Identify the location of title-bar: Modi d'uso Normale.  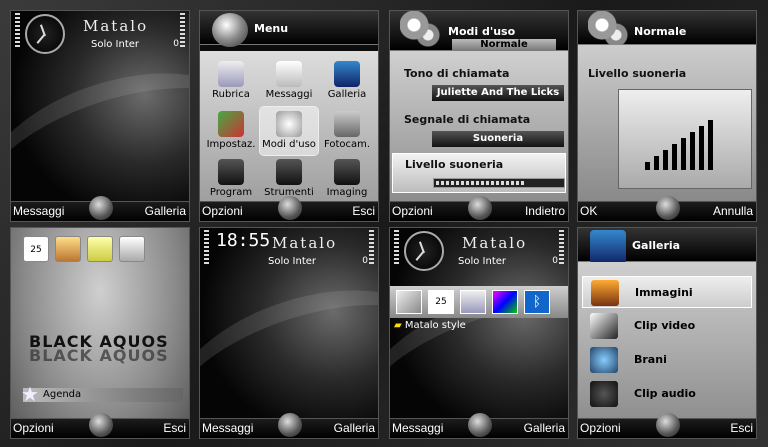
(479, 31).